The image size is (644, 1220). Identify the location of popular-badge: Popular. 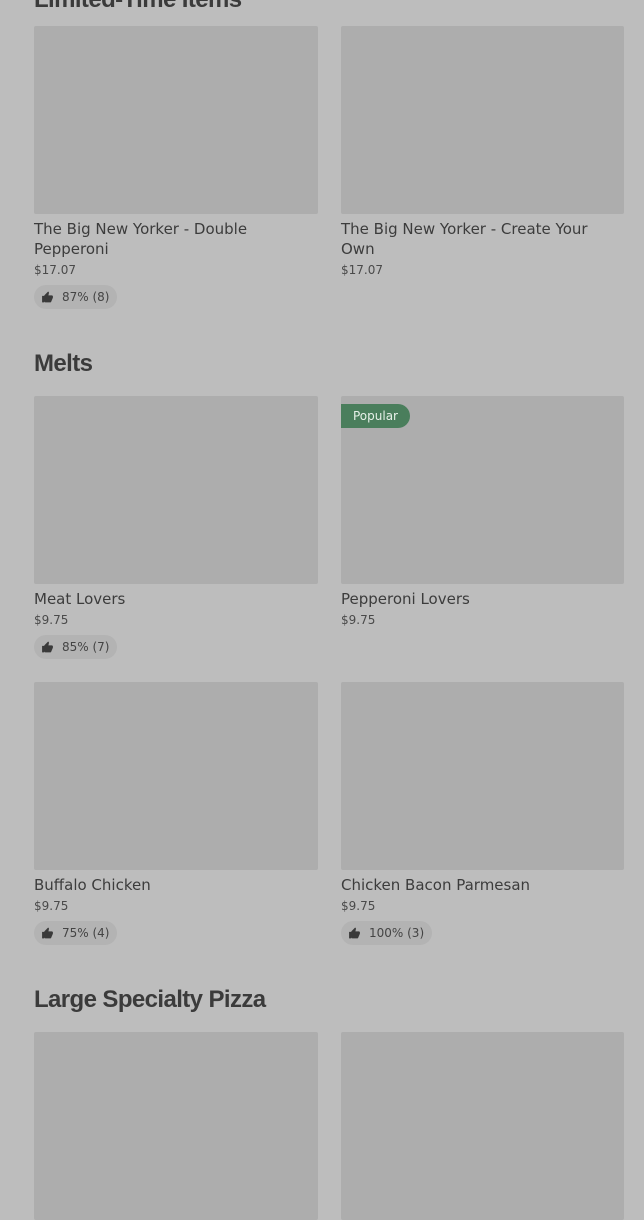
(375, 416).